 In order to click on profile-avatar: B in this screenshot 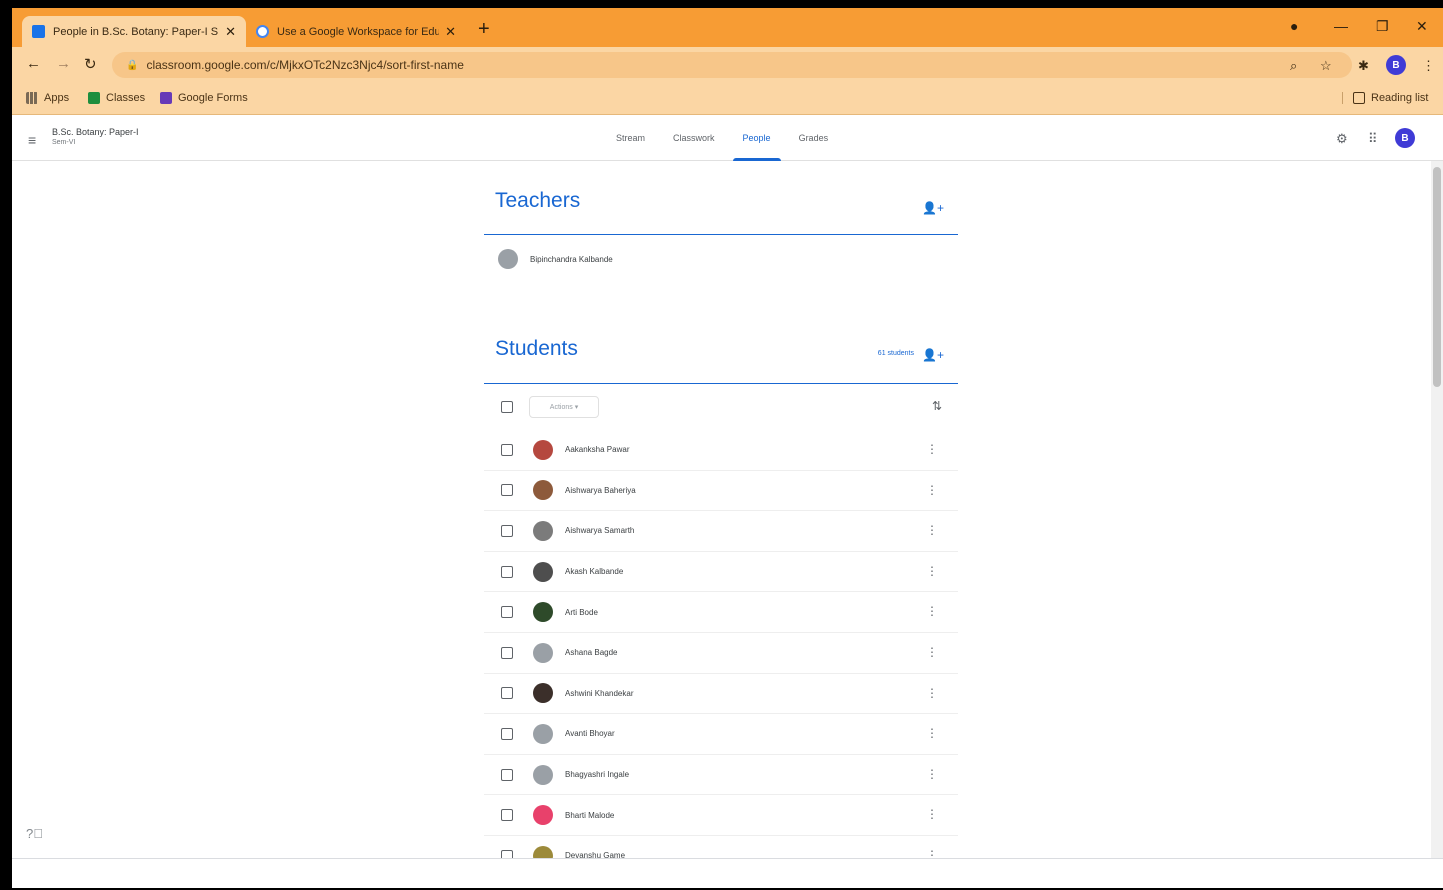, I will do `click(1396, 65)`.